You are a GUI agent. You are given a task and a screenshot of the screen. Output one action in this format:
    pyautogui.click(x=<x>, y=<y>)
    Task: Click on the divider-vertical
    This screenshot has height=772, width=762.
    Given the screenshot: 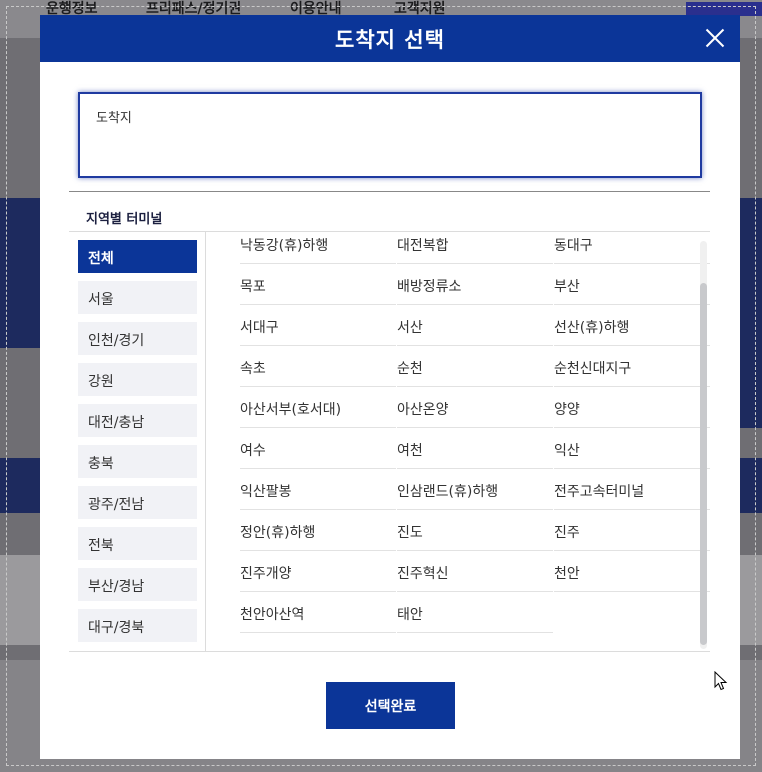 What is the action you would take?
    pyautogui.click(x=205, y=441)
    